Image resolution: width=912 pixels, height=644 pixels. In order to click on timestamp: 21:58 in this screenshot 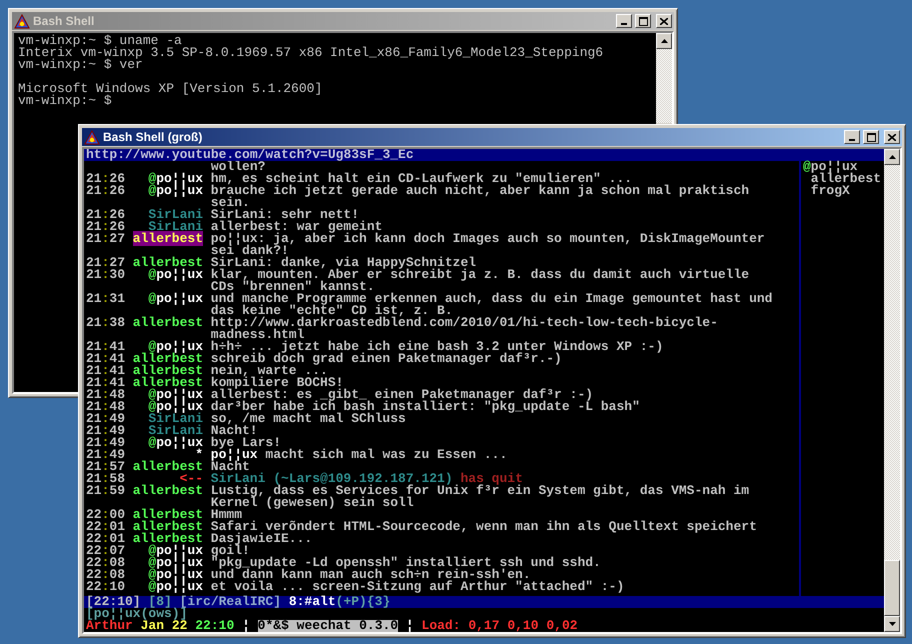, I will do `click(105, 479)`.